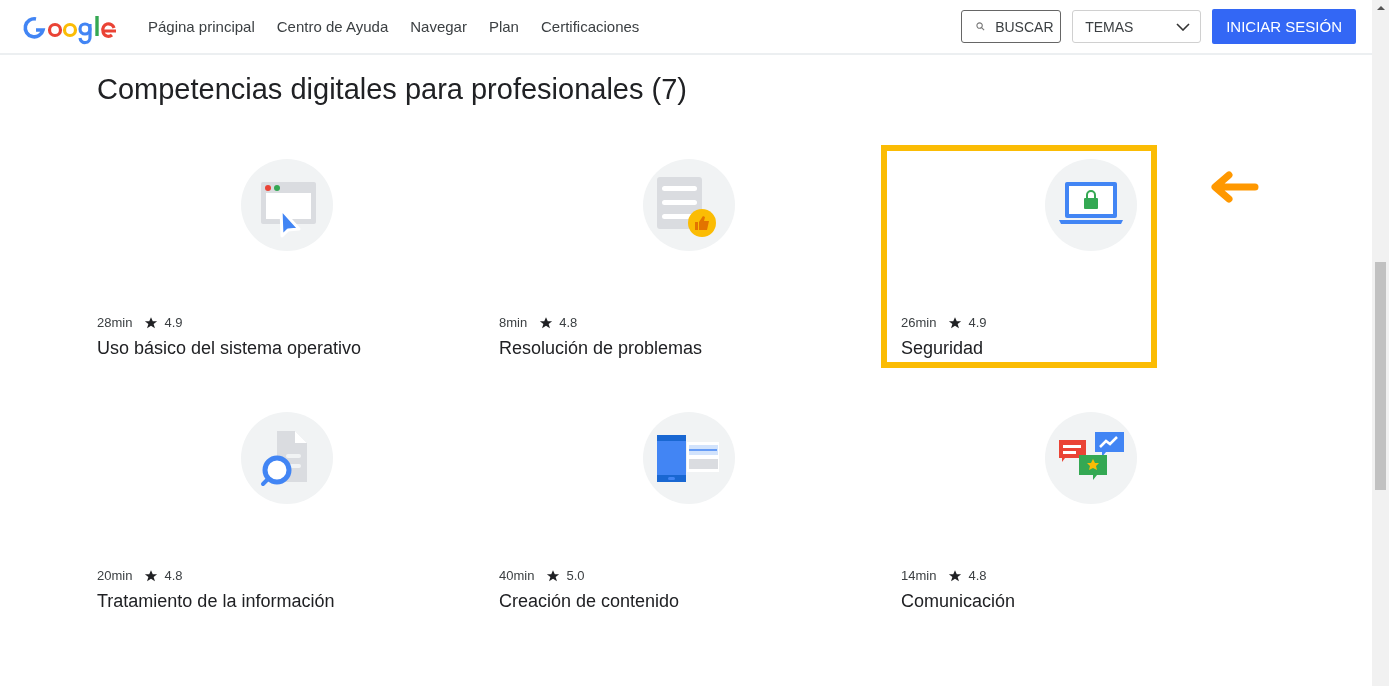  What do you see at coordinates (1012, 509) in the screenshot?
I see `course-card: 14min 4.8 Comunicación` at bounding box center [1012, 509].